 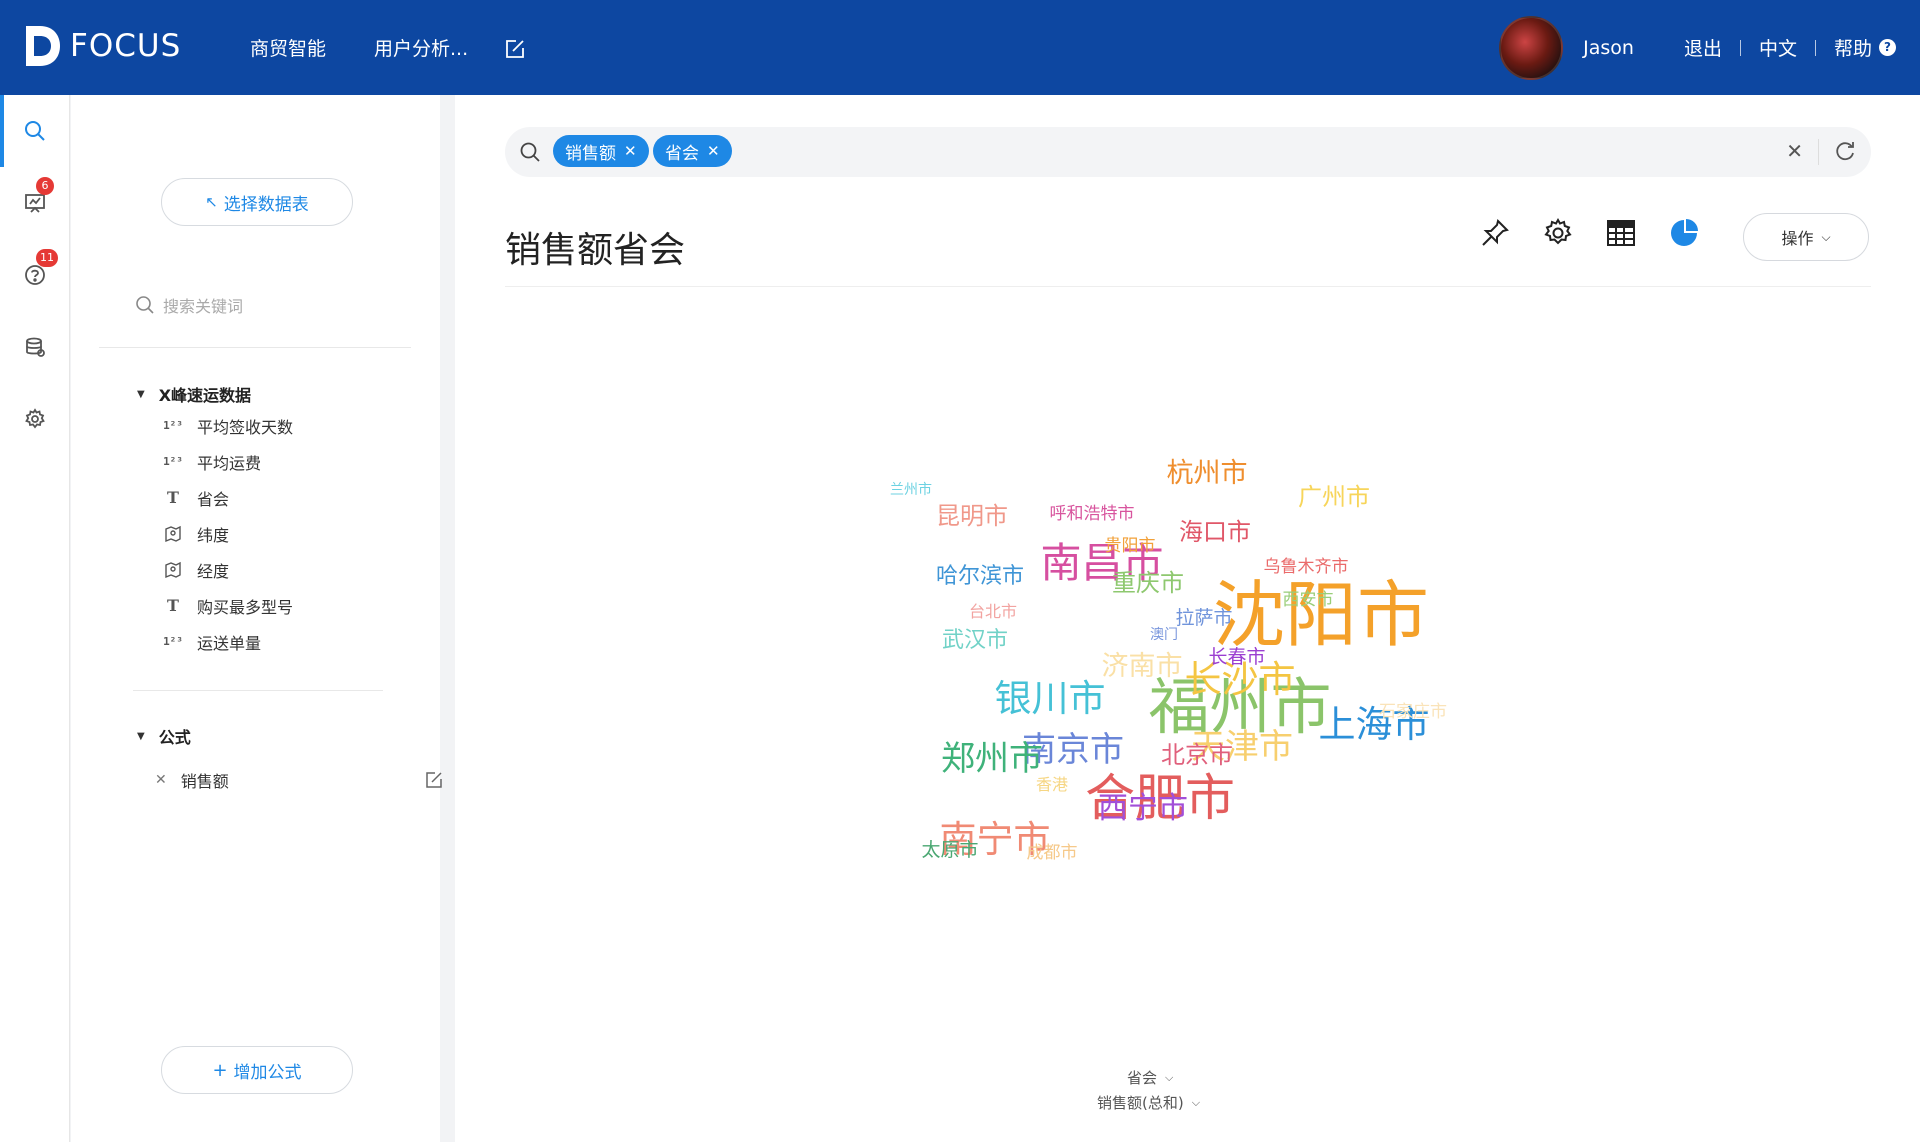 I want to click on measure-label: 销售额(总和), so click(x=1140, y=1103).